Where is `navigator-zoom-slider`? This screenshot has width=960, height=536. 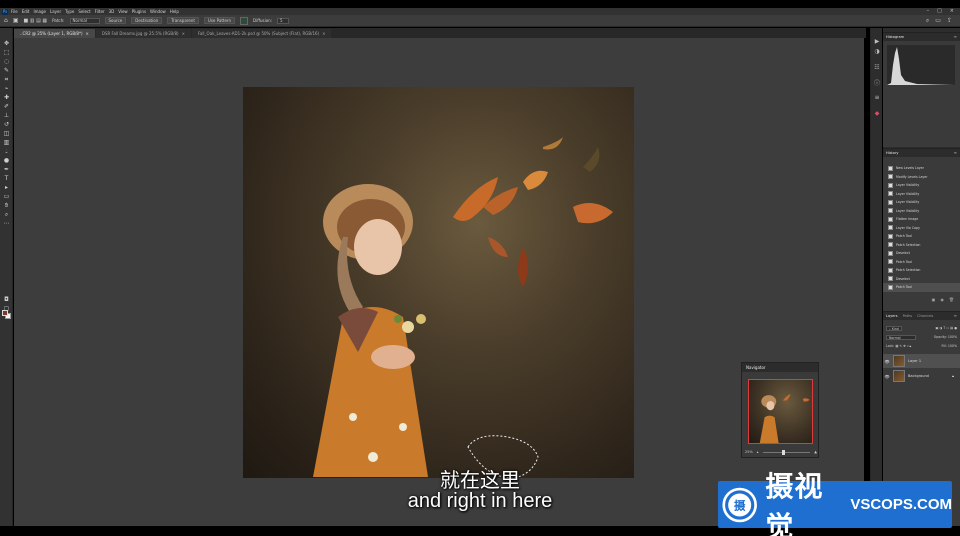
navigator-zoom-slider is located at coordinates (786, 452).